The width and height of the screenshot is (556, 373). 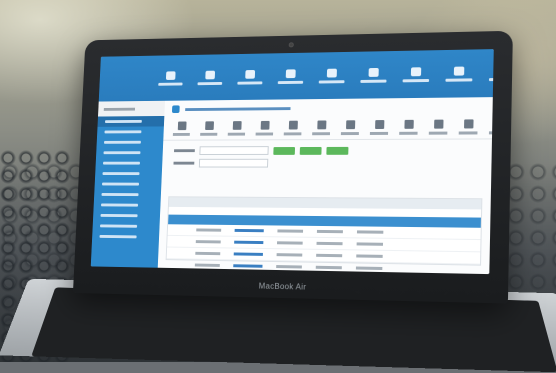 I want to click on table-toolbar, so click(x=325, y=203).